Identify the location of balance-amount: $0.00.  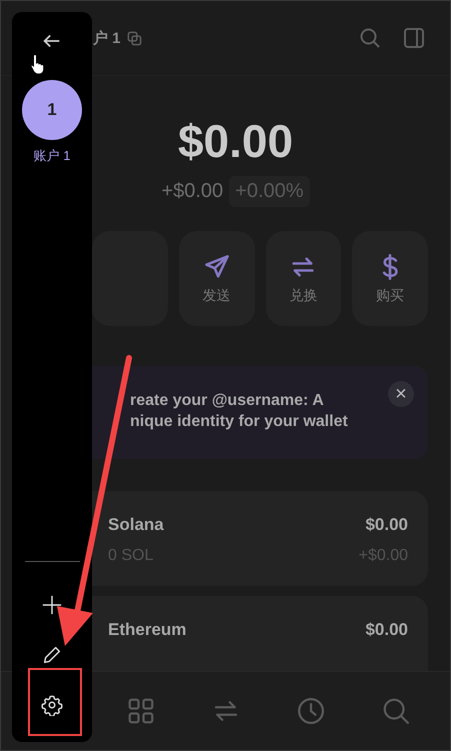
(236, 141).